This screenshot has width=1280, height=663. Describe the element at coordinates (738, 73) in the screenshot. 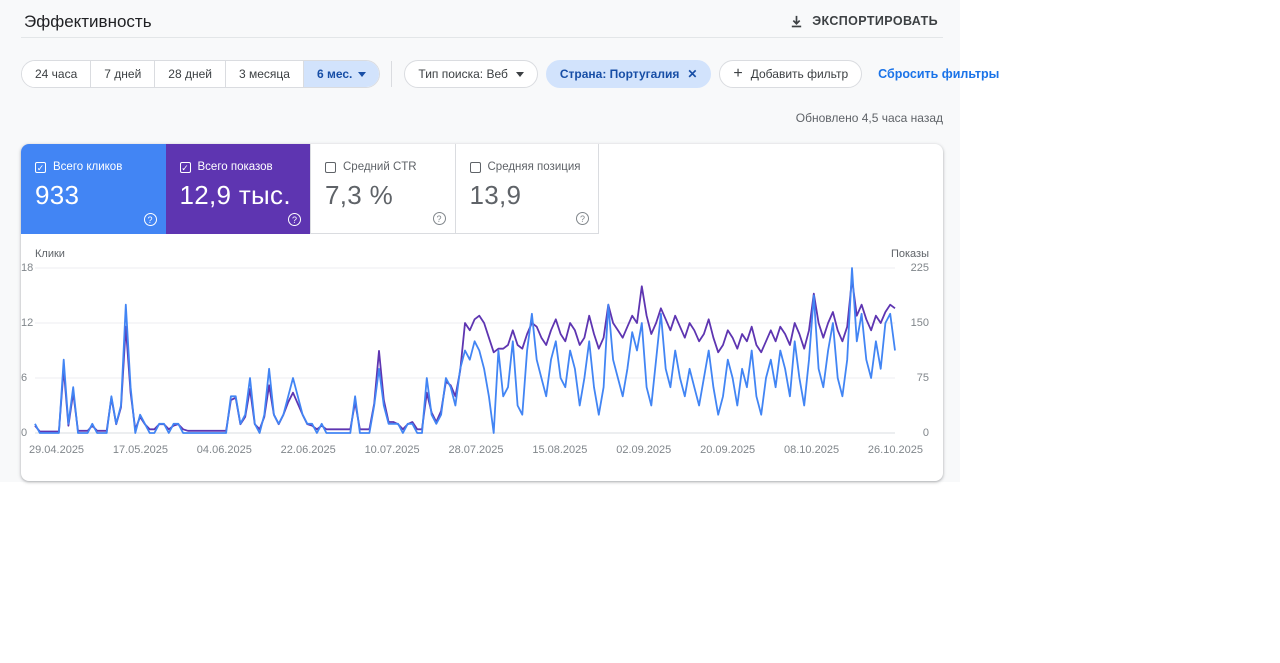

I see `plus-icon: +` at that location.